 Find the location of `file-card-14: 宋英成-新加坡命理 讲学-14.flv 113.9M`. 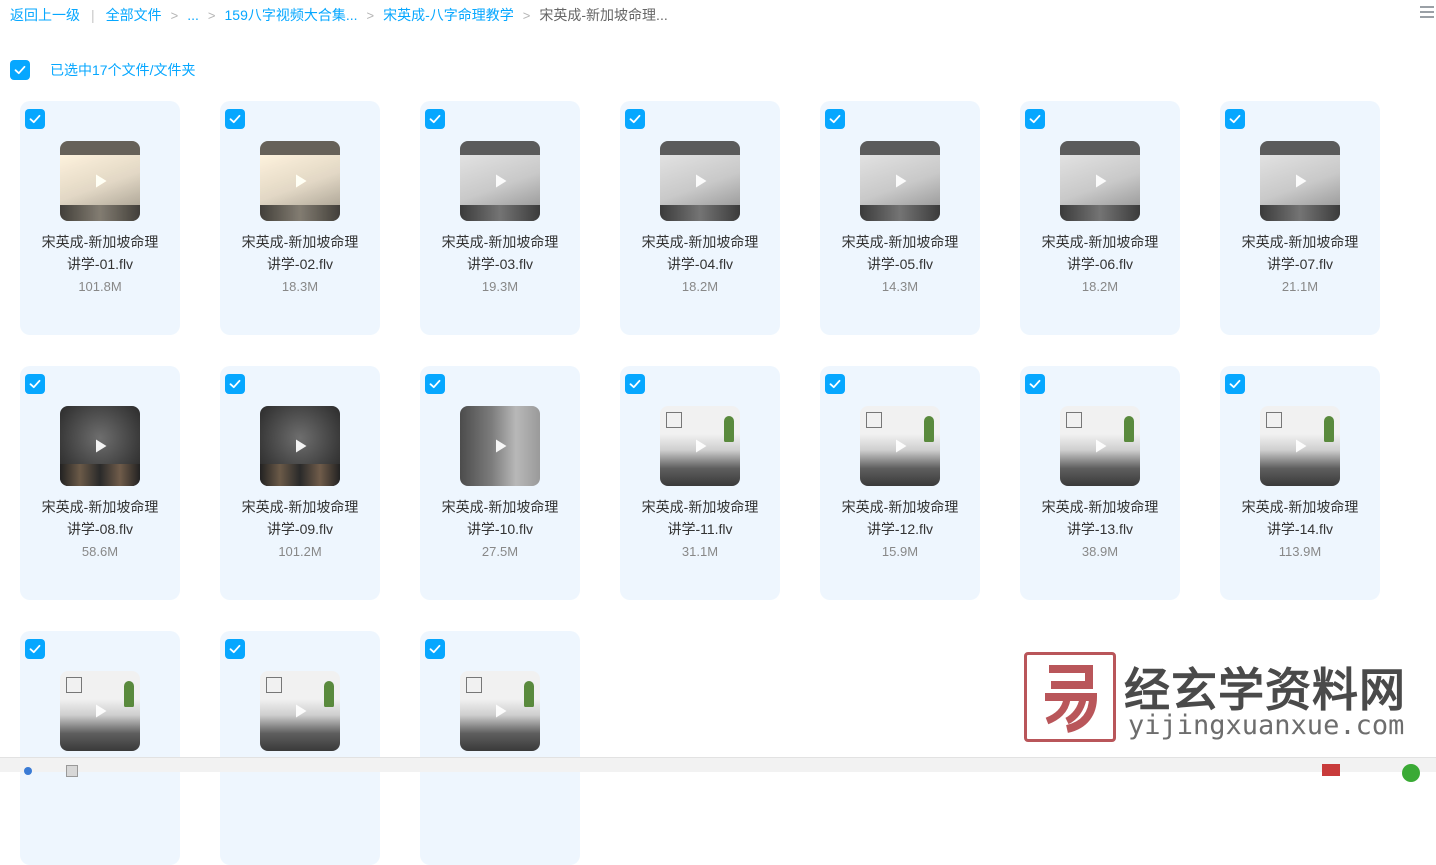

file-card-14: 宋英成-新加坡命理 讲学-14.flv 113.9M is located at coordinates (1300, 483).